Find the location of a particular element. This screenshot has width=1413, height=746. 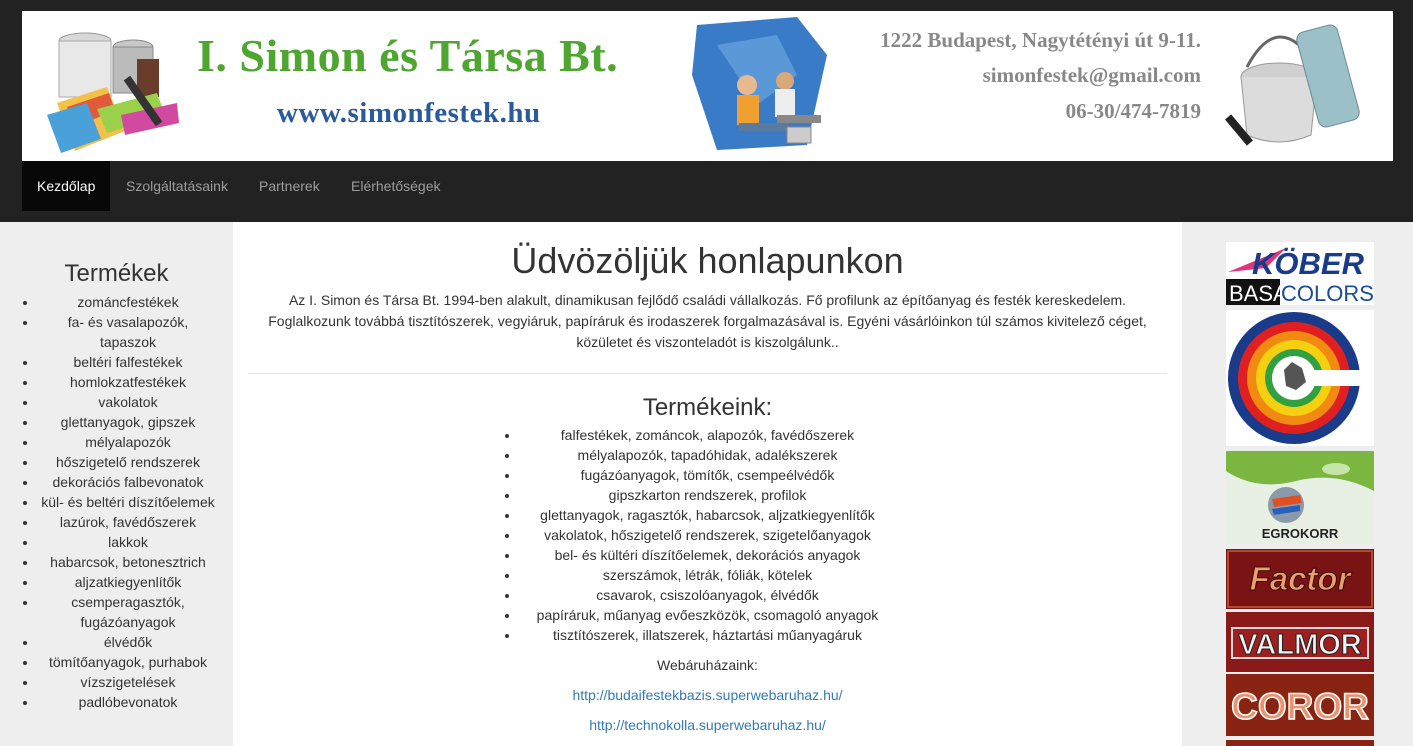

coror-logo: COROR is located at coordinates (1300, 705).